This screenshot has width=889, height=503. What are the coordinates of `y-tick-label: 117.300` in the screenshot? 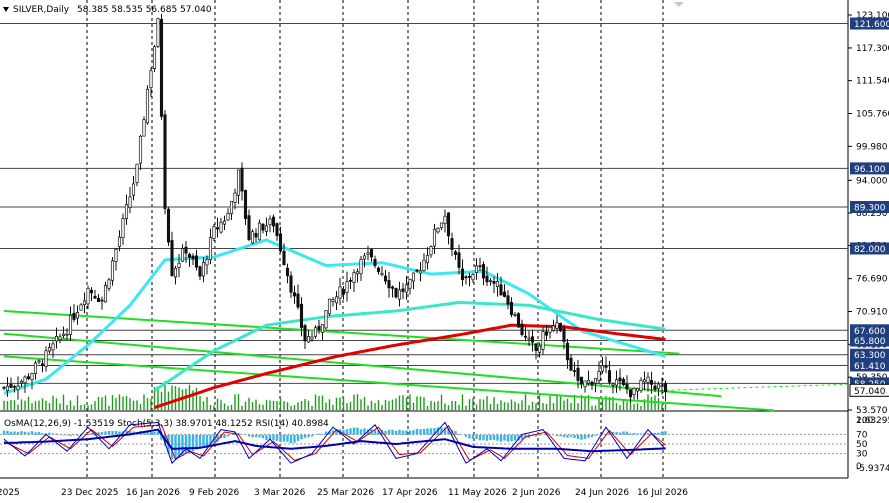 It's located at (872, 49).